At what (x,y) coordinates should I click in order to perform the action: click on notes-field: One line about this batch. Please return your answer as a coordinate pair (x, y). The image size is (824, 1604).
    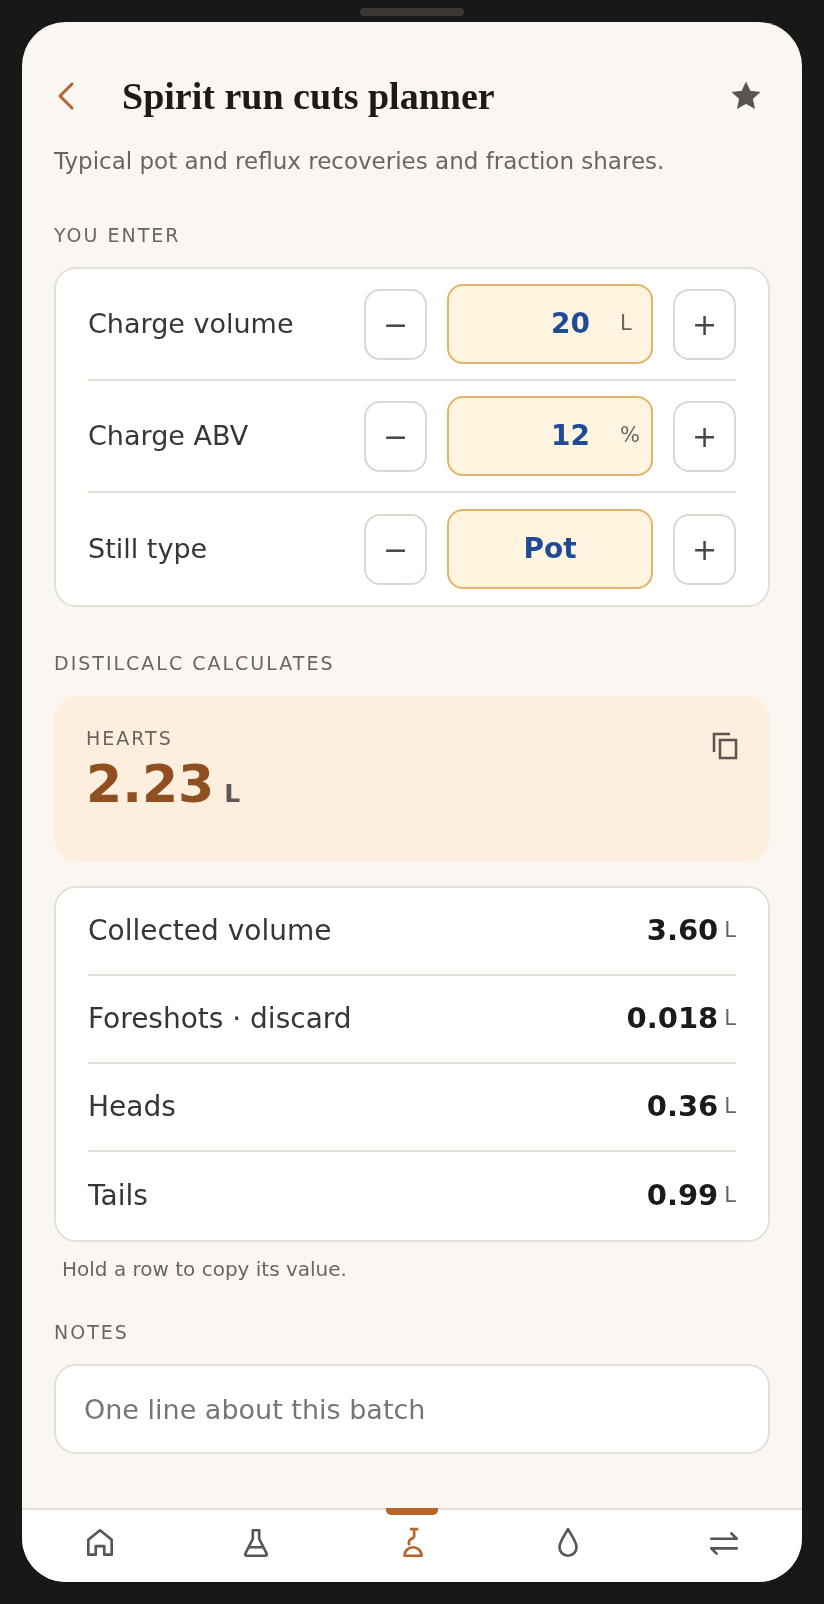
    Looking at the image, I should click on (412, 1409).